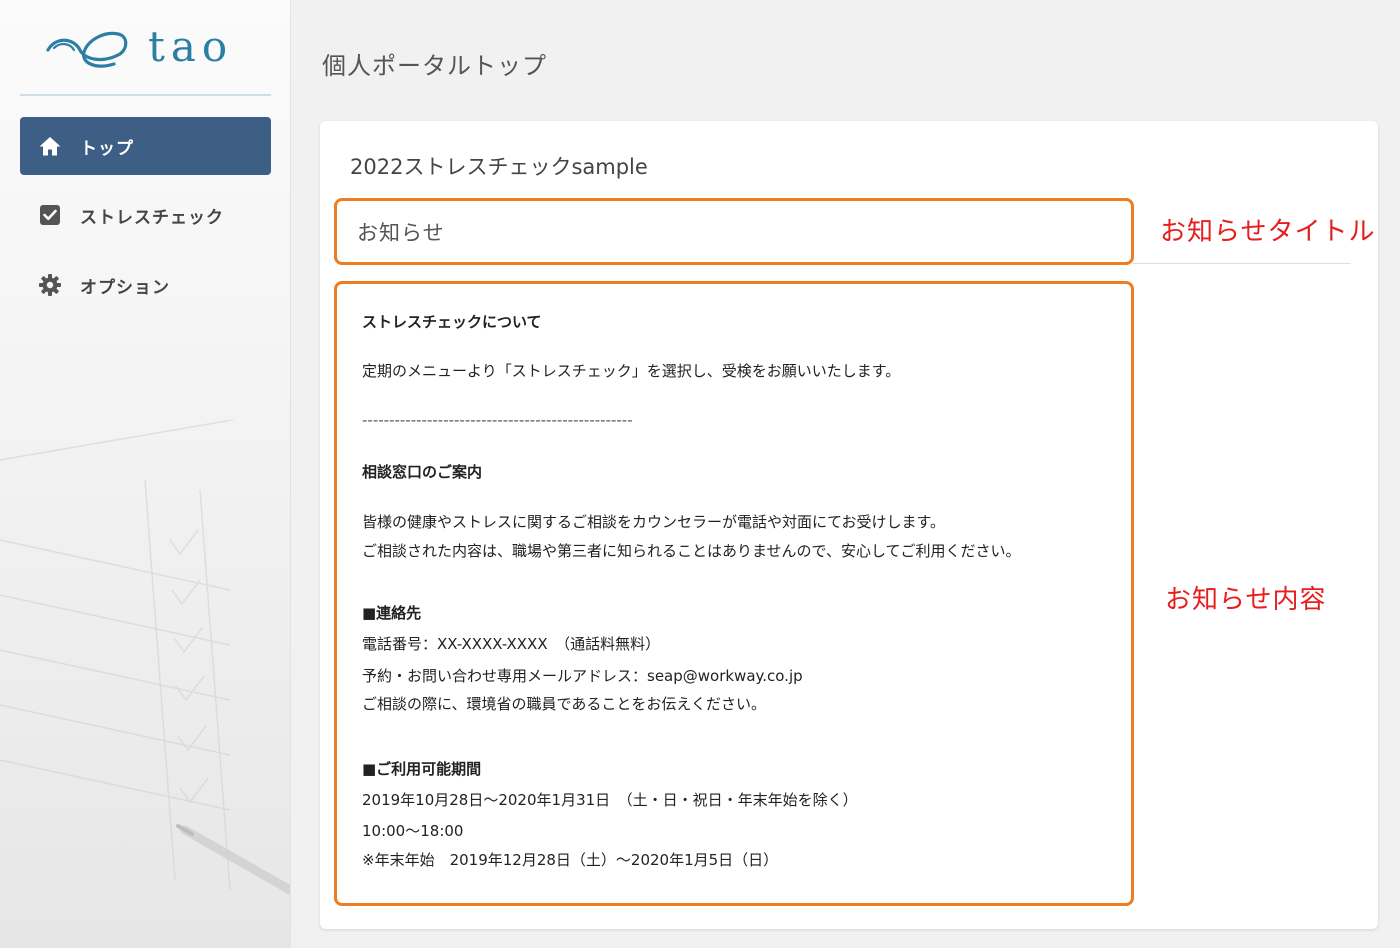 This screenshot has width=1400, height=948. Describe the element at coordinates (434, 66) in the screenshot. I see `page-title: 個人ポータルトップ` at that location.